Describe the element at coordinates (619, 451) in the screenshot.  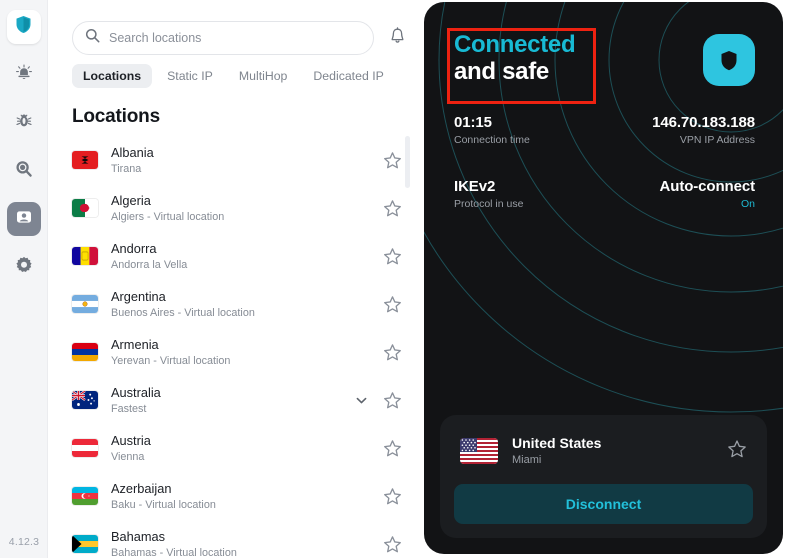
I see `current-server-text: United States Miami` at that location.